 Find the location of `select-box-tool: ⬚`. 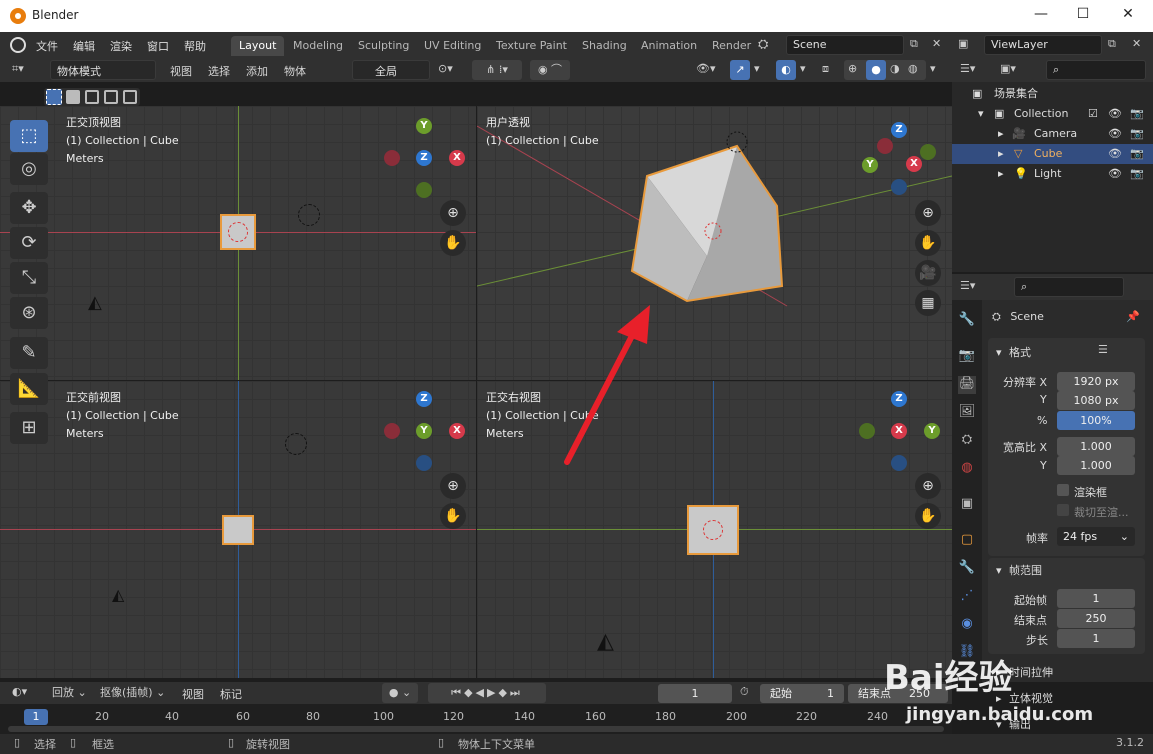

select-box-tool: ⬚ is located at coordinates (29, 136).